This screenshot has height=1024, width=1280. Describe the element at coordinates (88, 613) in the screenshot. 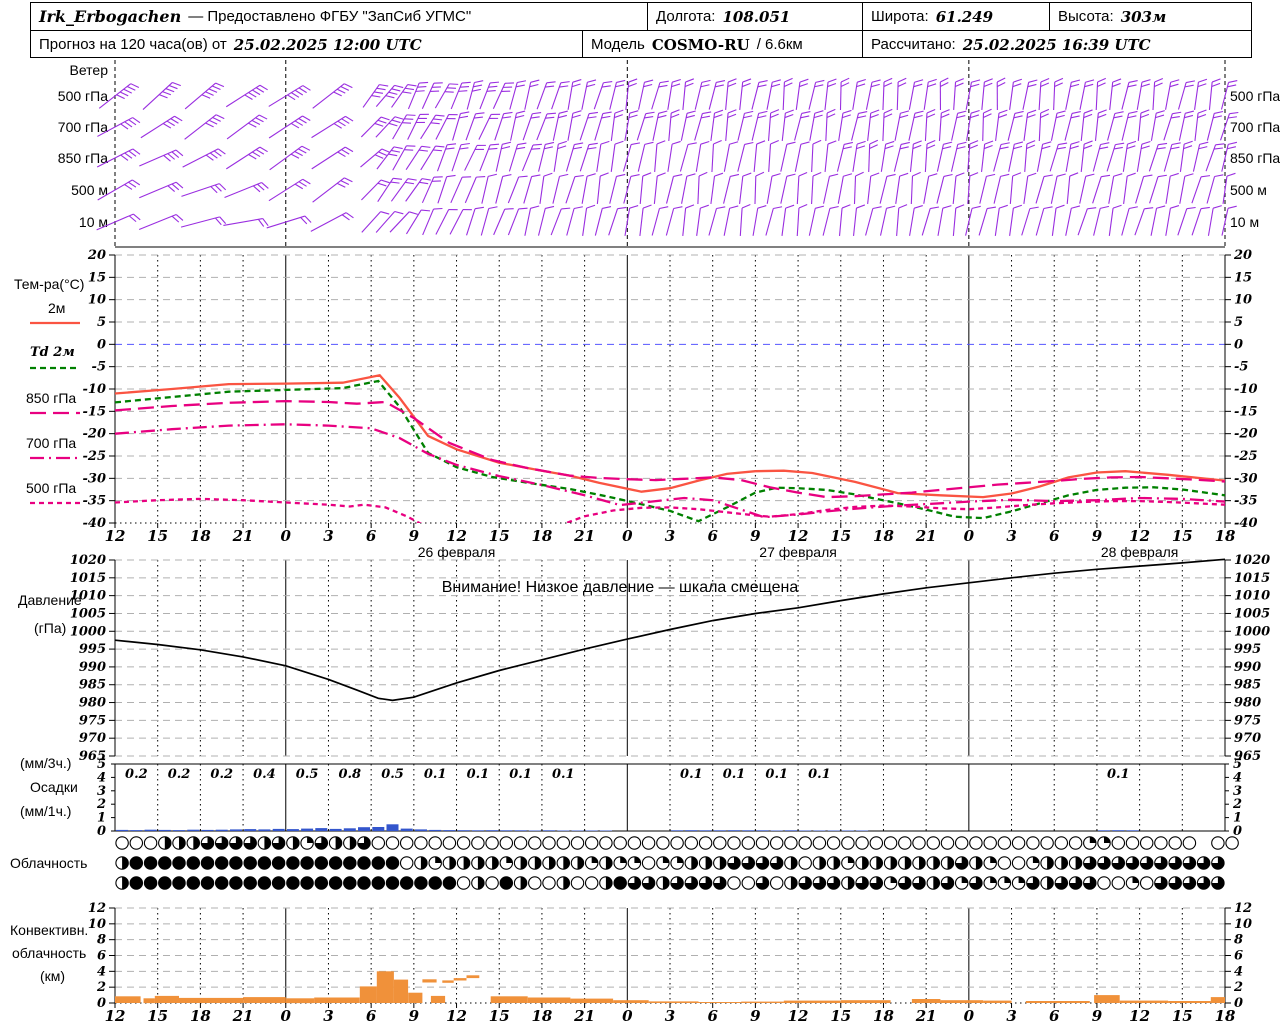

I see `svg-text: 1005` at that location.